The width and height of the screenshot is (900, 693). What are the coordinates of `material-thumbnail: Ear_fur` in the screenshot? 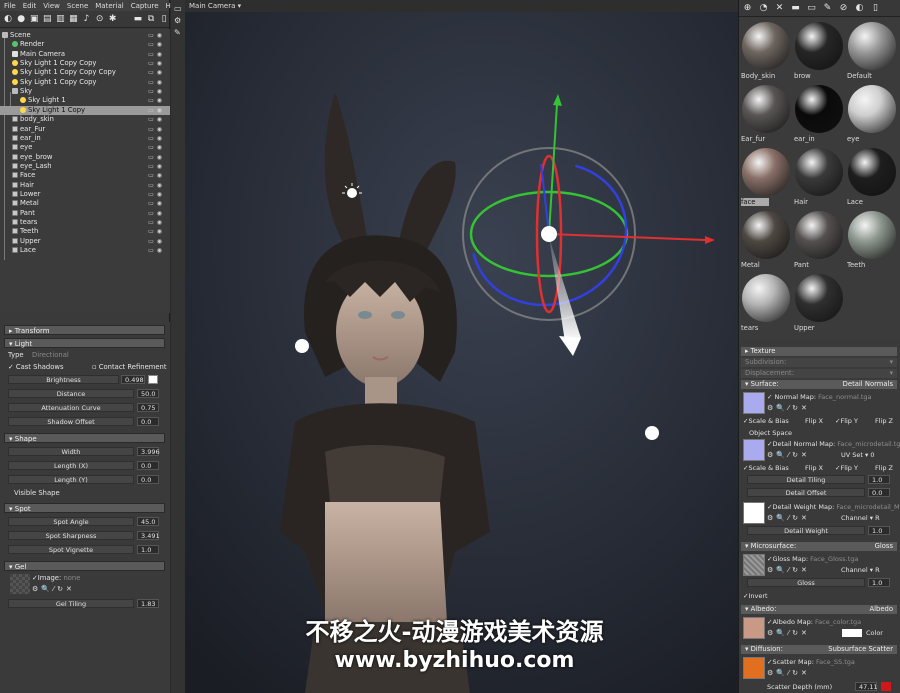 It's located at (766, 114).